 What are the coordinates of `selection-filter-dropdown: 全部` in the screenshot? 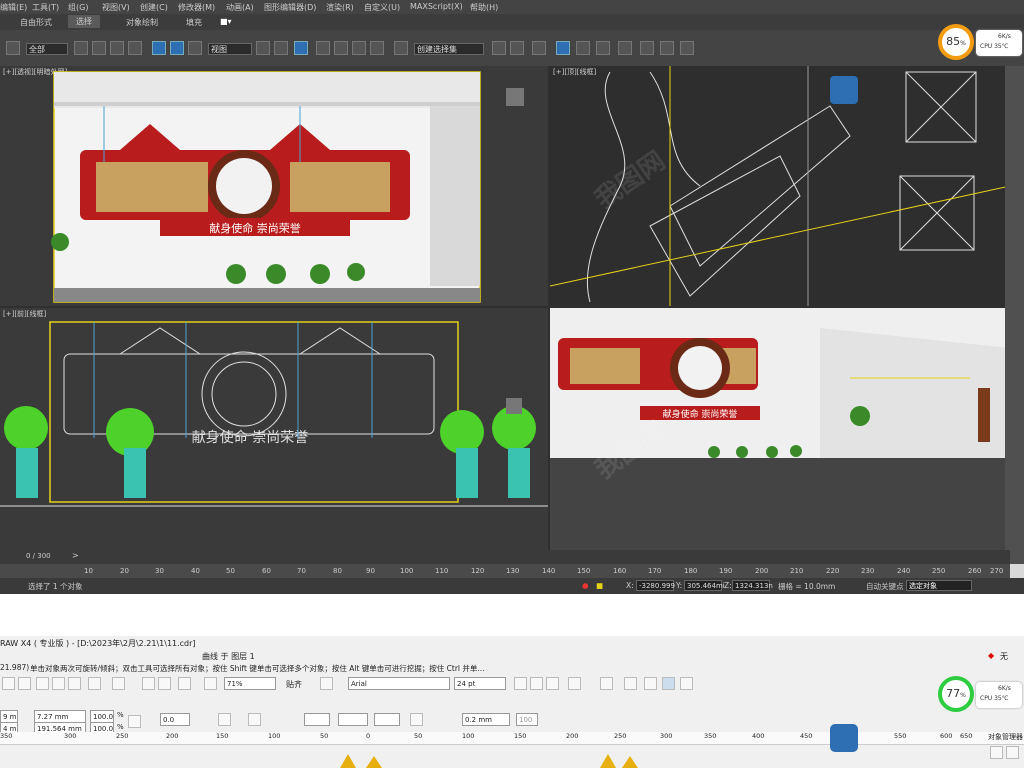 It's located at (47, 49).